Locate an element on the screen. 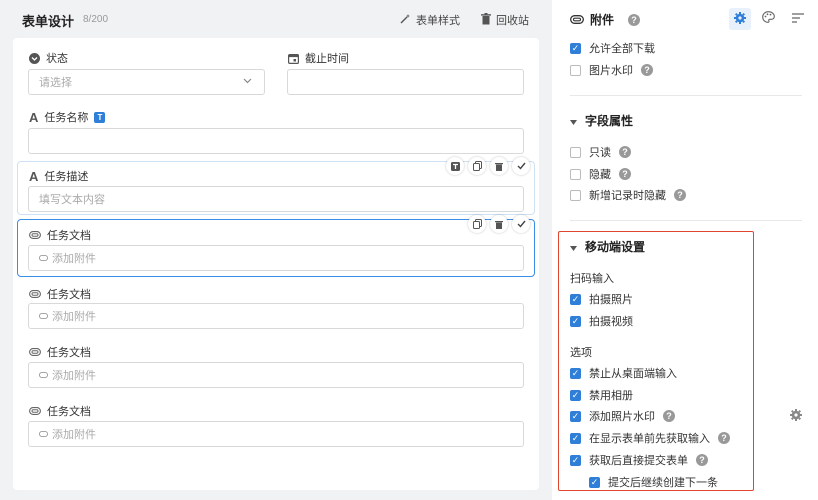 The width and height of the screenshot is (818, 500). attachment-3-label: 任务文档 is located at coordinates (69, 353).